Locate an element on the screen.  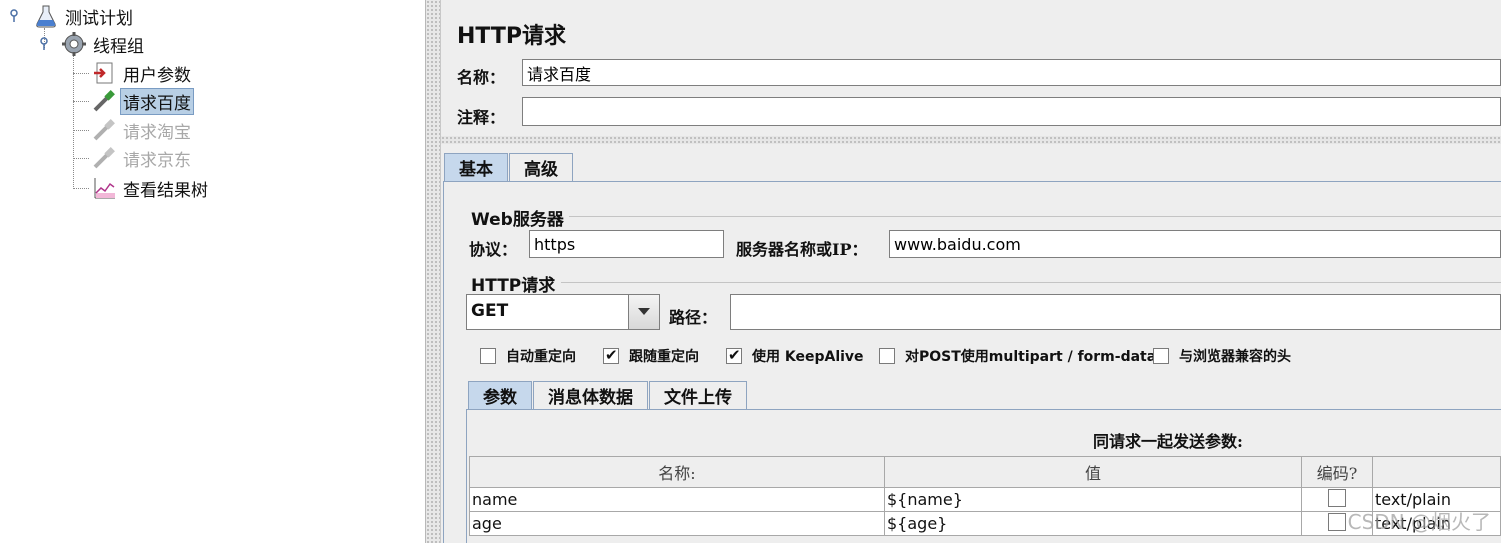
page-title: HTTP请求 is located at coordinates (512, 36).